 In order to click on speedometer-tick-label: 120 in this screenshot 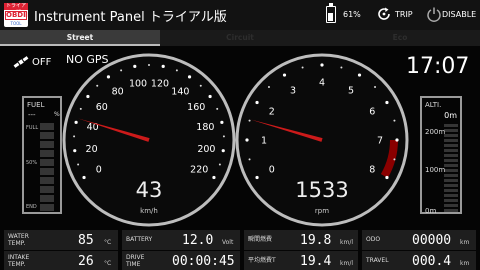, I will do `click(160, 84)`.